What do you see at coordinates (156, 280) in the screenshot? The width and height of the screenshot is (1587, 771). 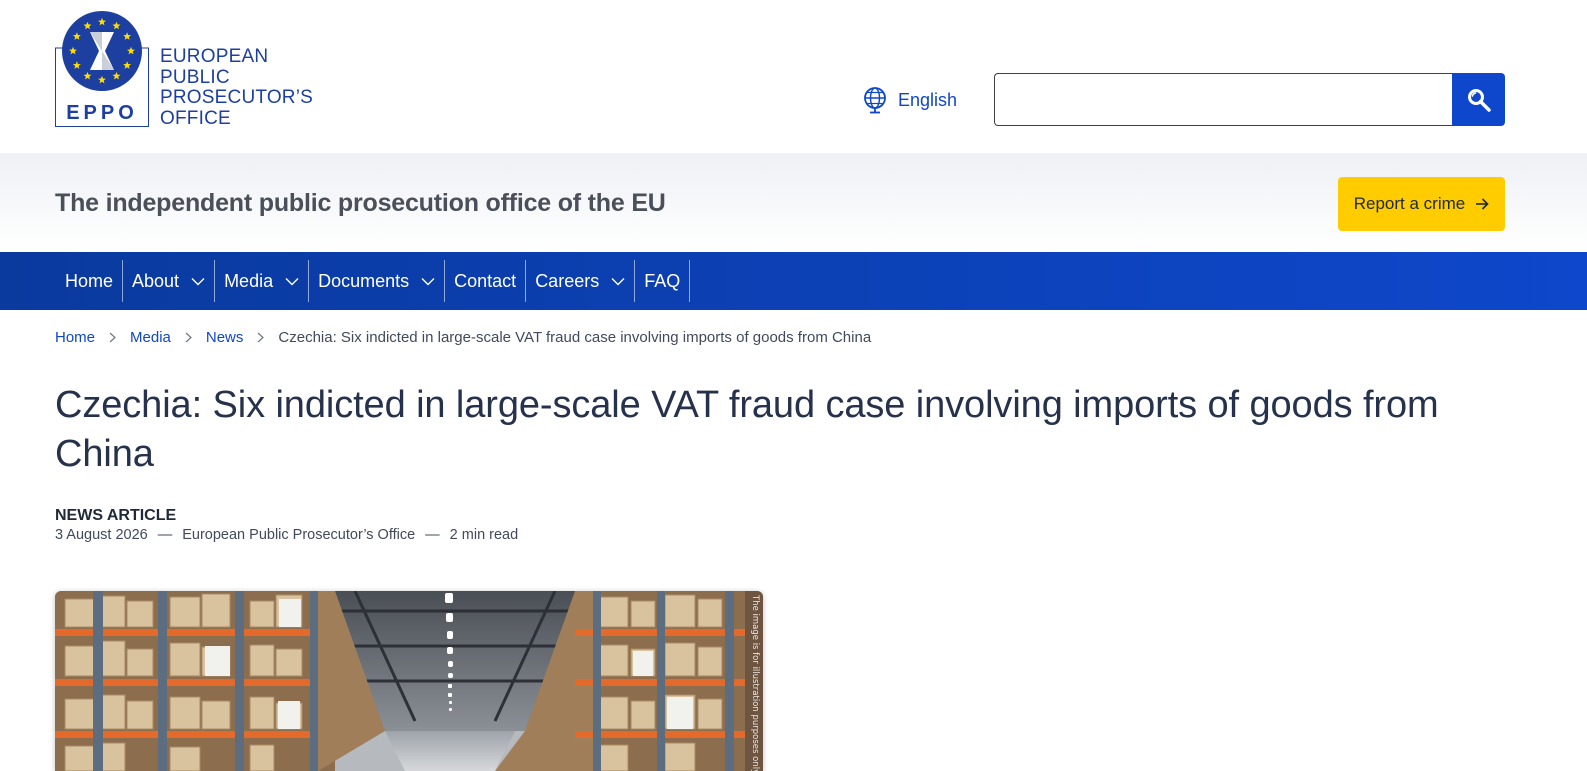 I see `nav-item-label: About` at bounding box center [156, 280].